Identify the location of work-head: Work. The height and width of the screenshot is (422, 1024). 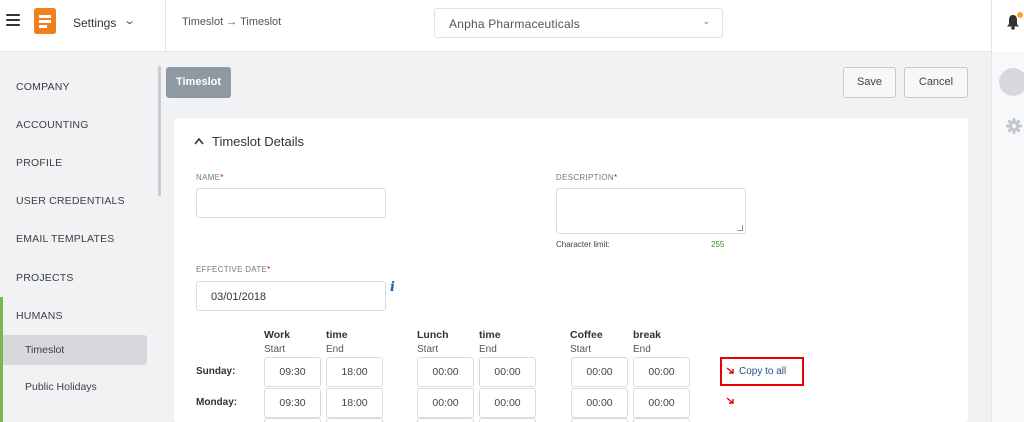
(277, 335).